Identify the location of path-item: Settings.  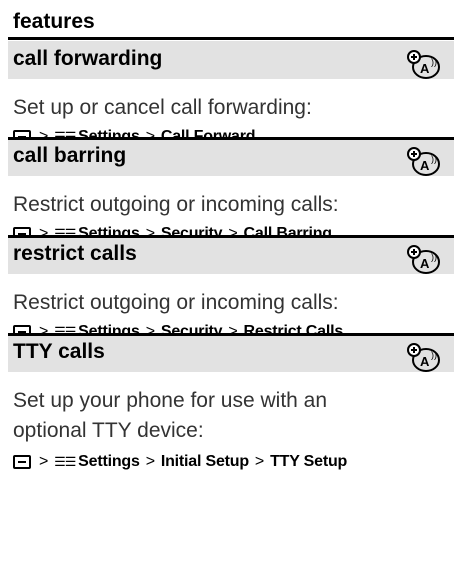
(109, 461).